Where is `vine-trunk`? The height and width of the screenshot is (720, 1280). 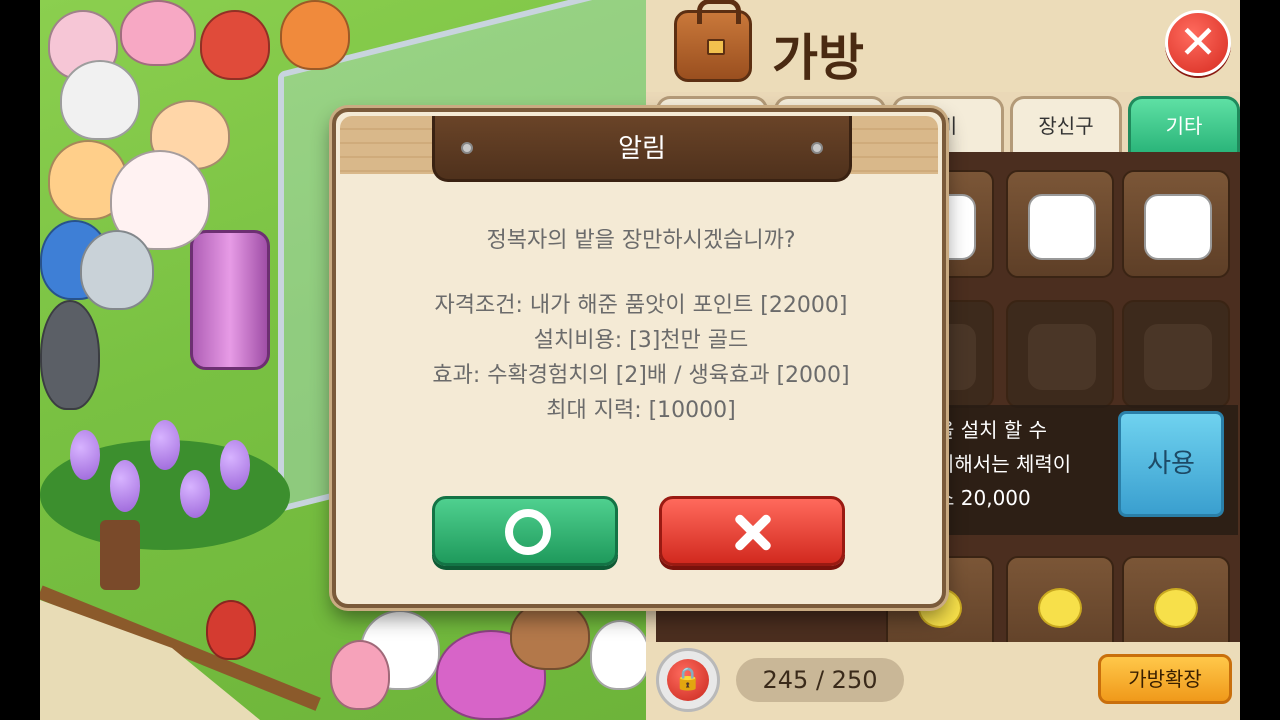
vine-trunk is located at coordinates (120, 555).